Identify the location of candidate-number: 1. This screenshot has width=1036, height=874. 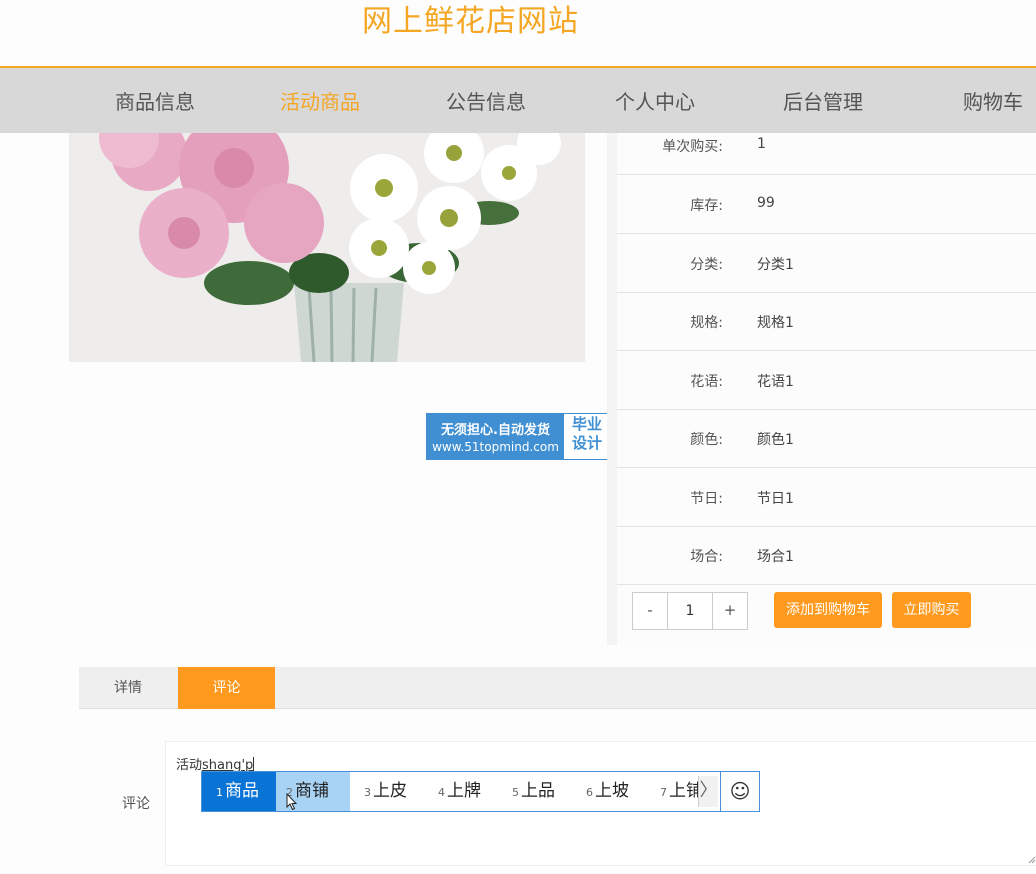
(219, 792).